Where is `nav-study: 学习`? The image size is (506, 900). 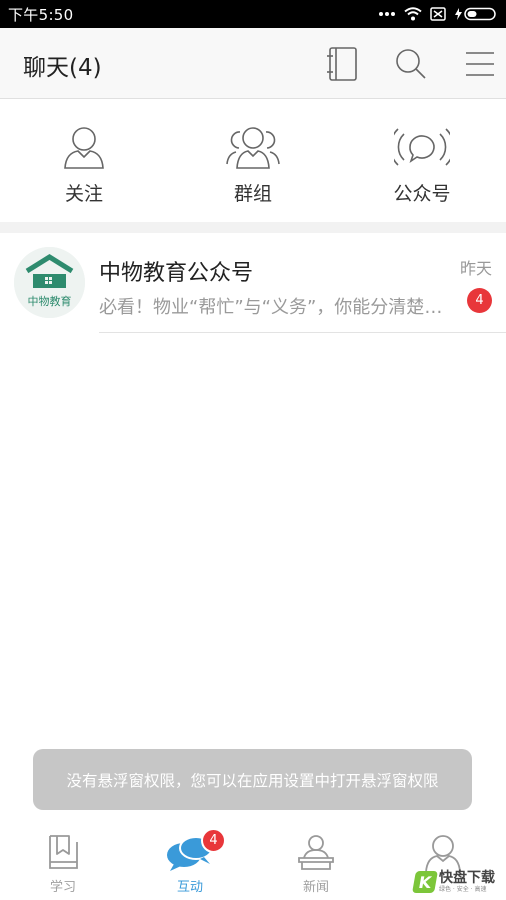 nav-study: 学习 is located at coordinates (63, 861).